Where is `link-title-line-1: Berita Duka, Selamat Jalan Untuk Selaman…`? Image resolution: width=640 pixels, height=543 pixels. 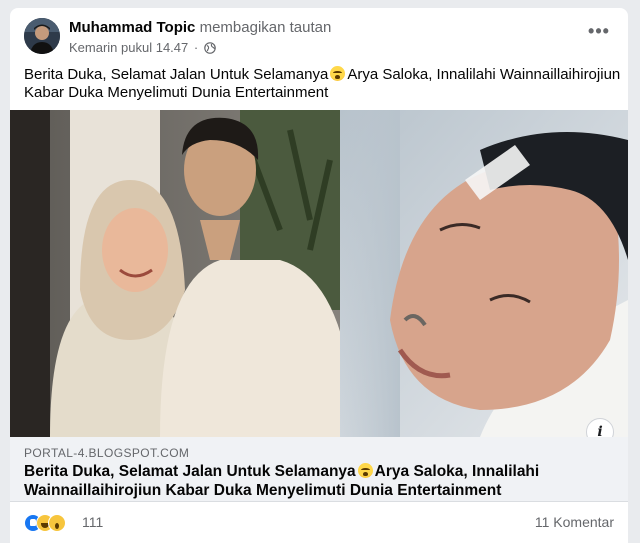
link-title-line-1: Berita Duka, Selamat Jalan Untuk Selaman… is located at coordinates (281, 471).